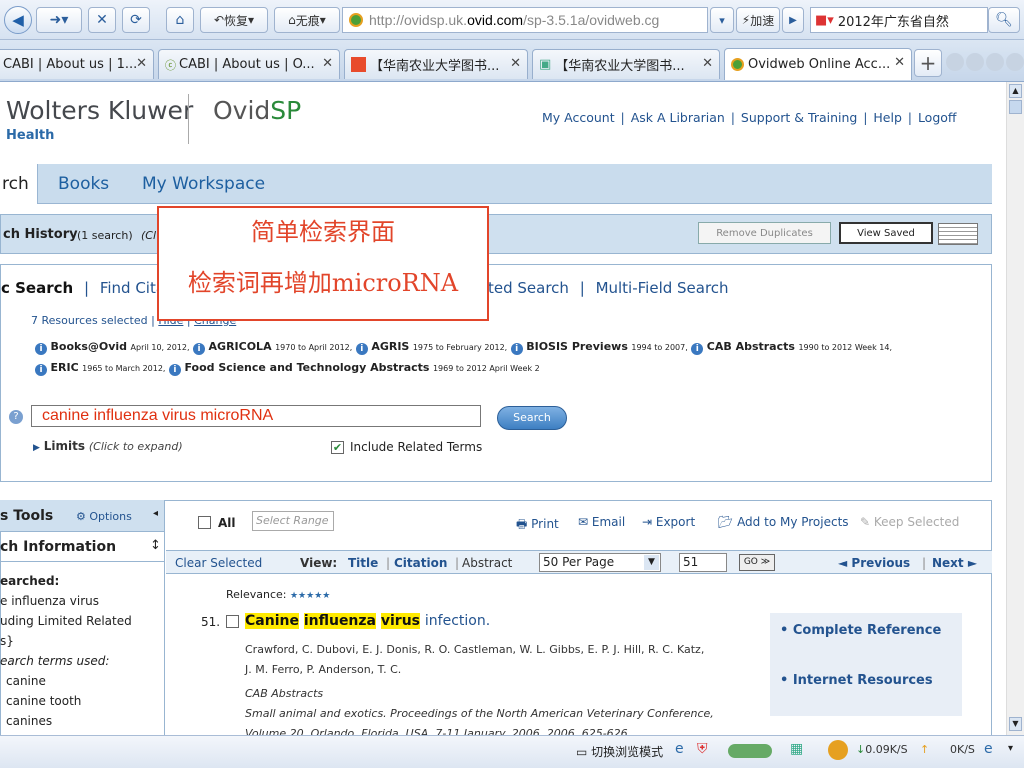 The image size is (1024, 768). I want to click on view-citation-link: Citation, so click(420, 563).